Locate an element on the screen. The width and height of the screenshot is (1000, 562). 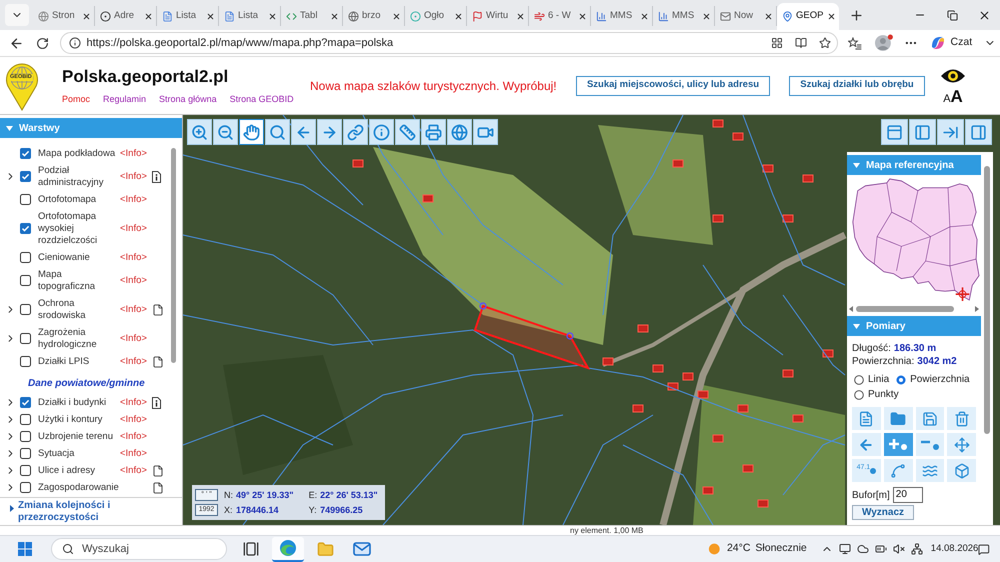
browser-tab: brzo is located at coordinates (374, 16).